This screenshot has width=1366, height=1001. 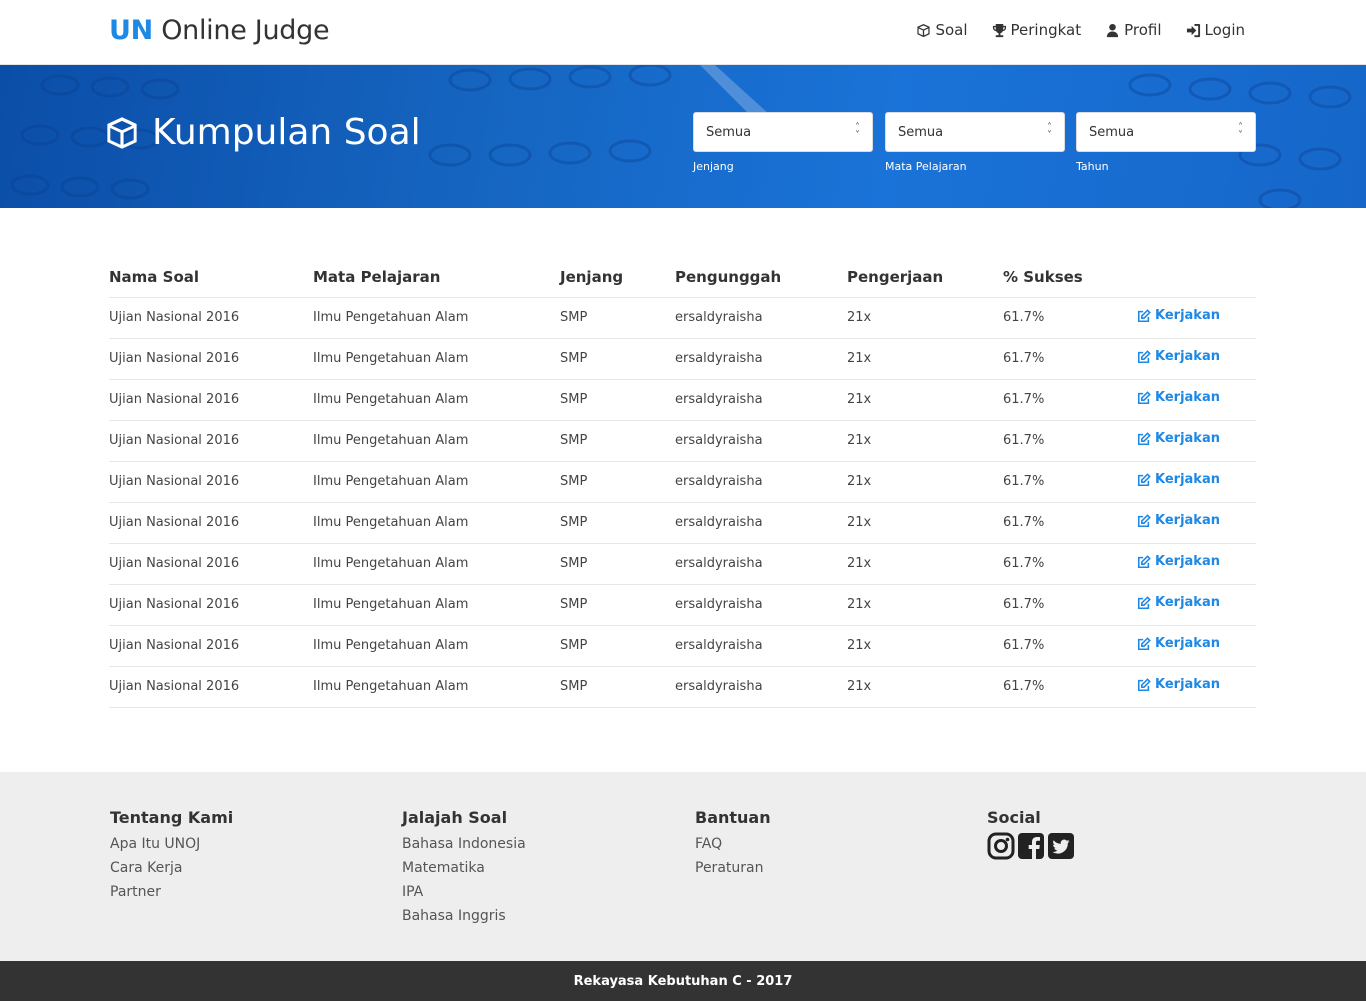 What do you see at coordinates (951, 30) in the screenshot?
I see `nav-soal-label: Soal` at bounding box center [951, 30].